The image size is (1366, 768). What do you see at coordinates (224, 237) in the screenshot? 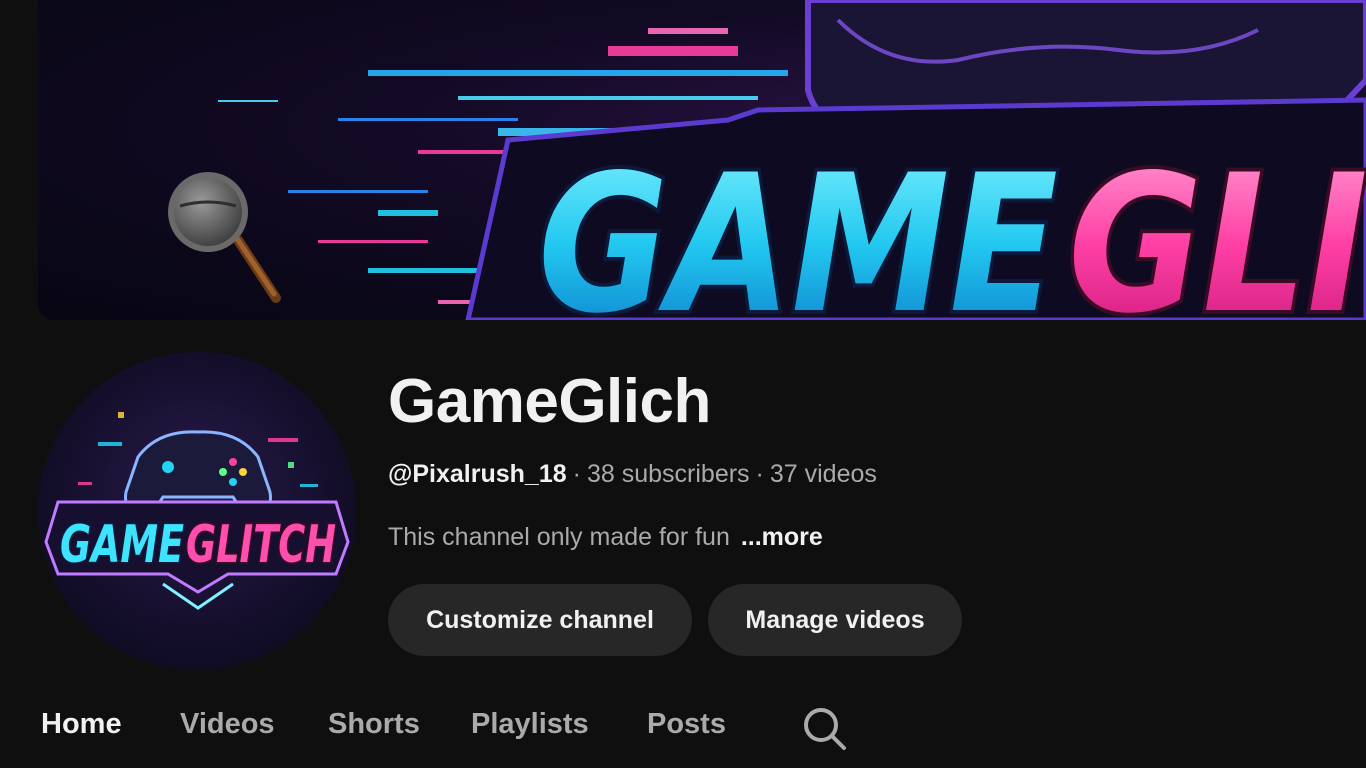
I see `magnifier-icon` at bounding box center [224, 237].